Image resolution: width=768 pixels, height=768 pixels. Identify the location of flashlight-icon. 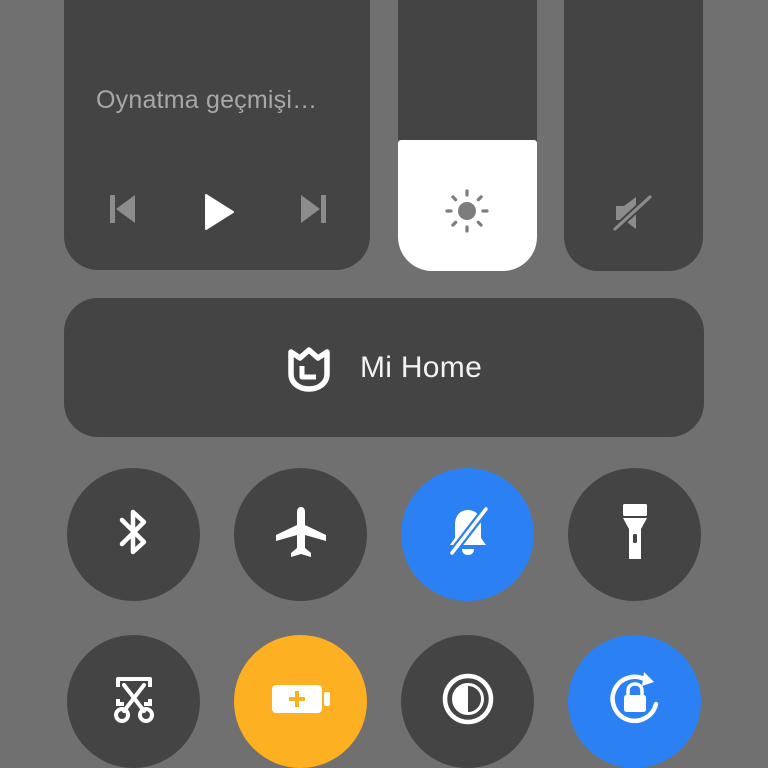
(635, 534).